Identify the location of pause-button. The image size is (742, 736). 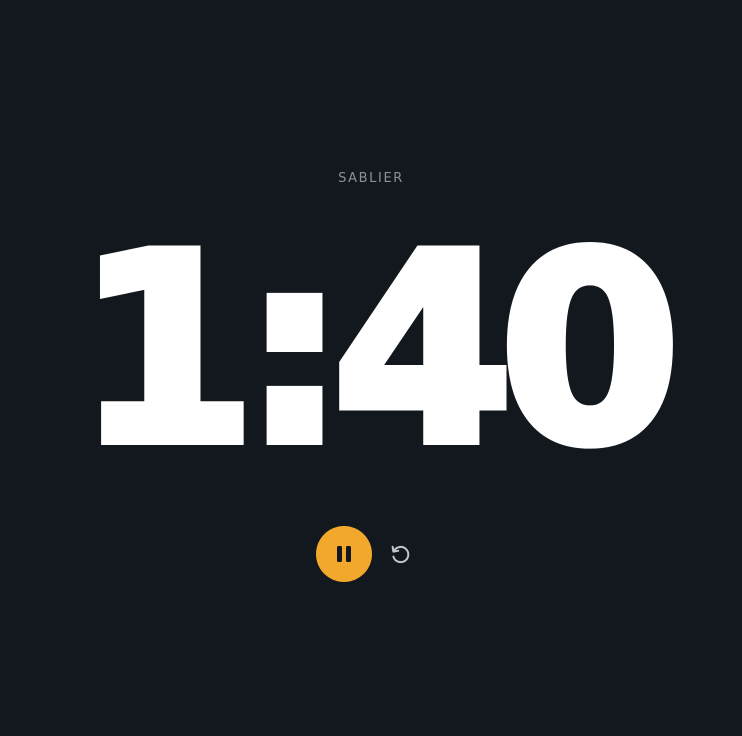
(344, 554).